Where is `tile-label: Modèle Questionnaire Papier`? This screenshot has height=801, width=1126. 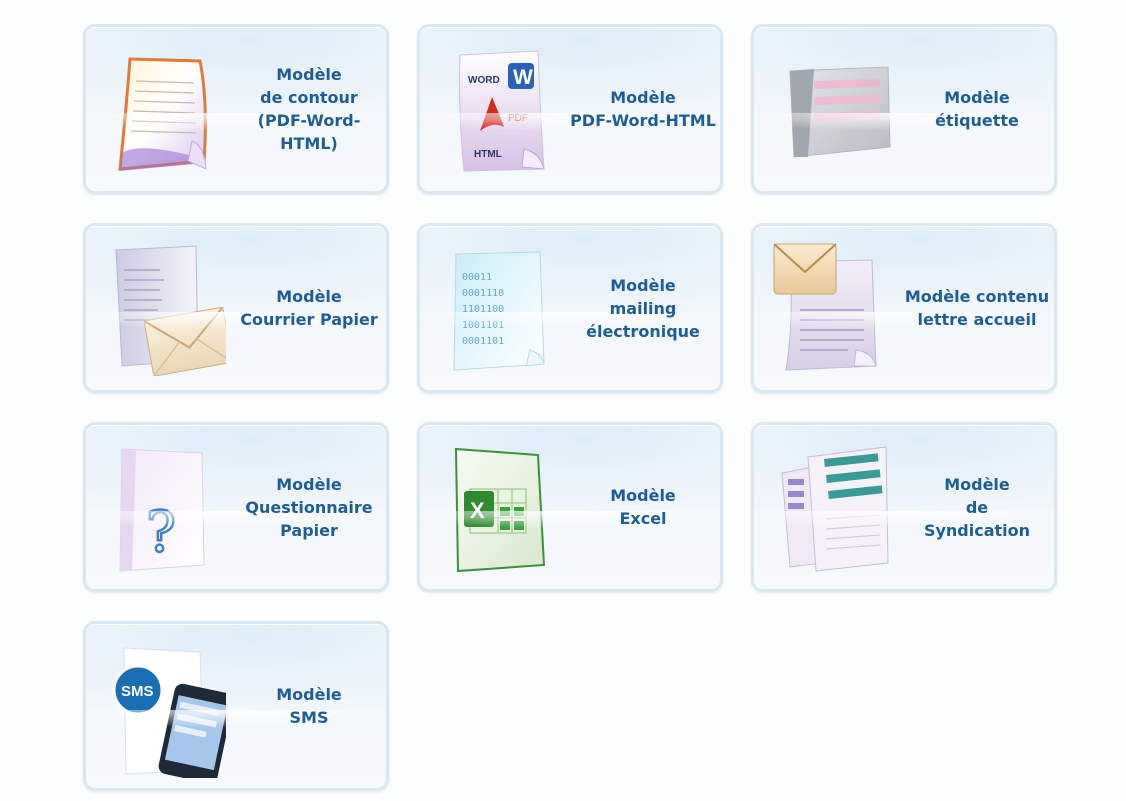 tile-label: Modèle Questionnaire Papier is located at coordinates (309, 507).